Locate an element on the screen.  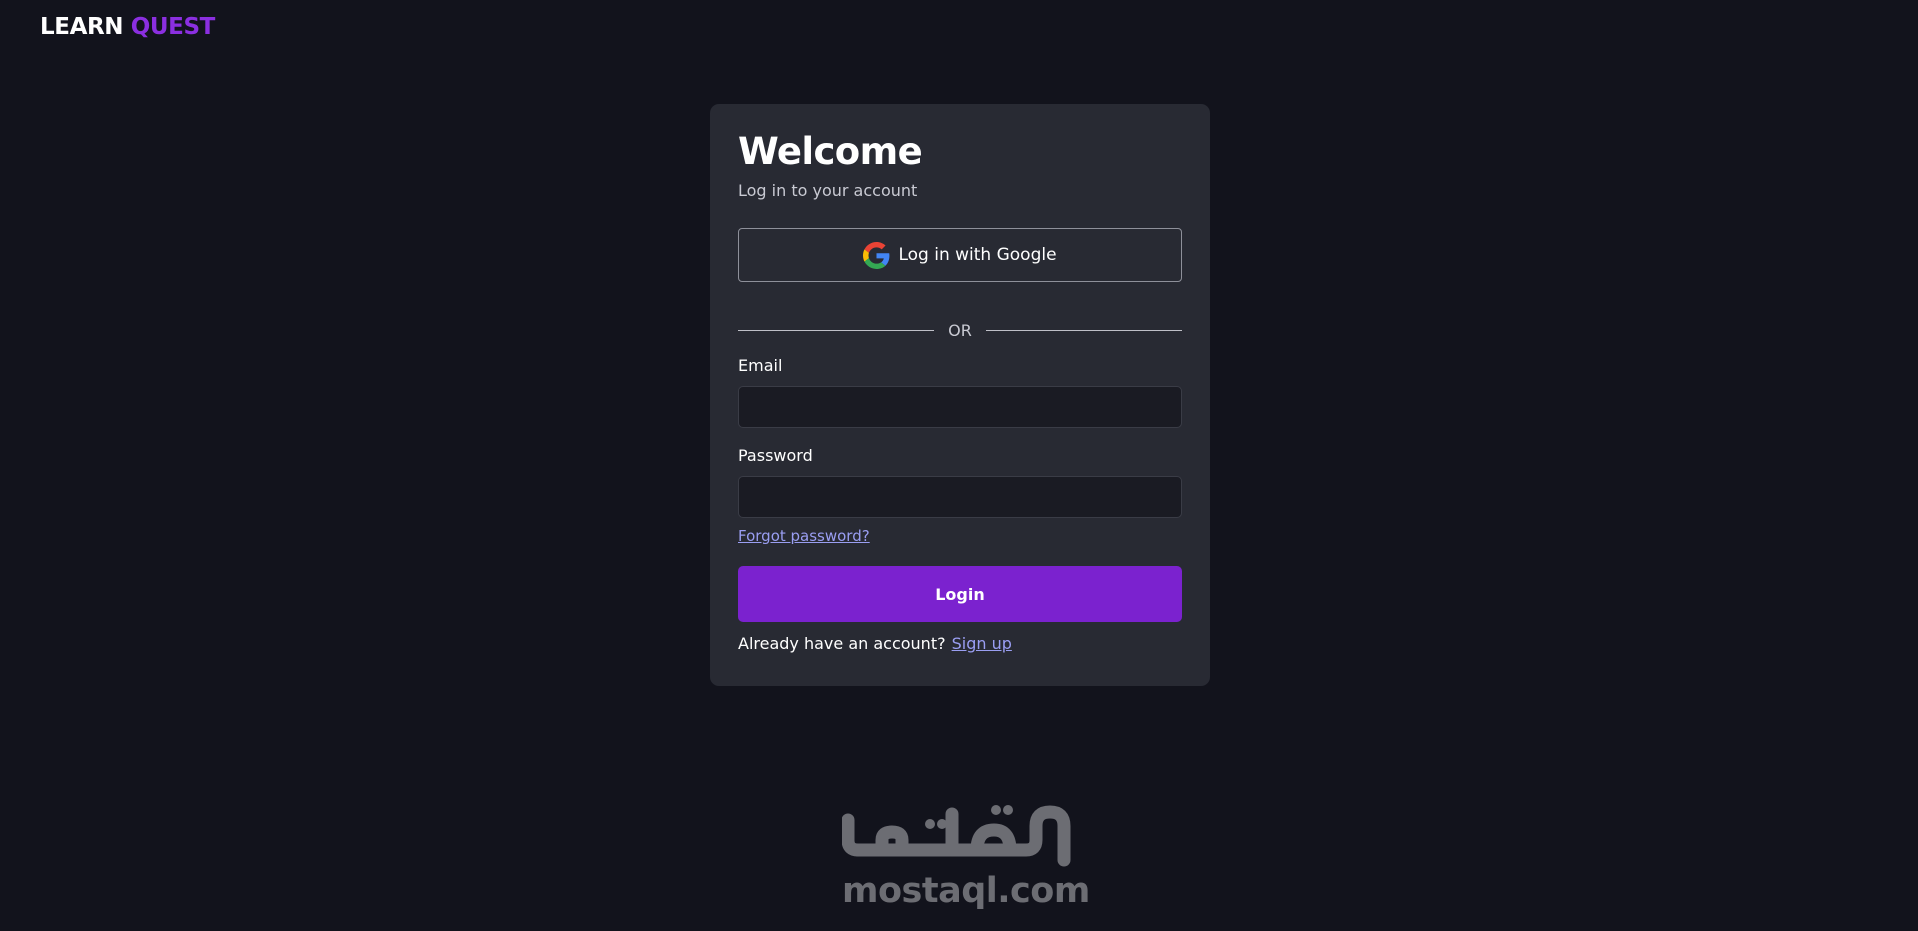
brand-logo-quest: QUEST is located at coordinates (173, 27).